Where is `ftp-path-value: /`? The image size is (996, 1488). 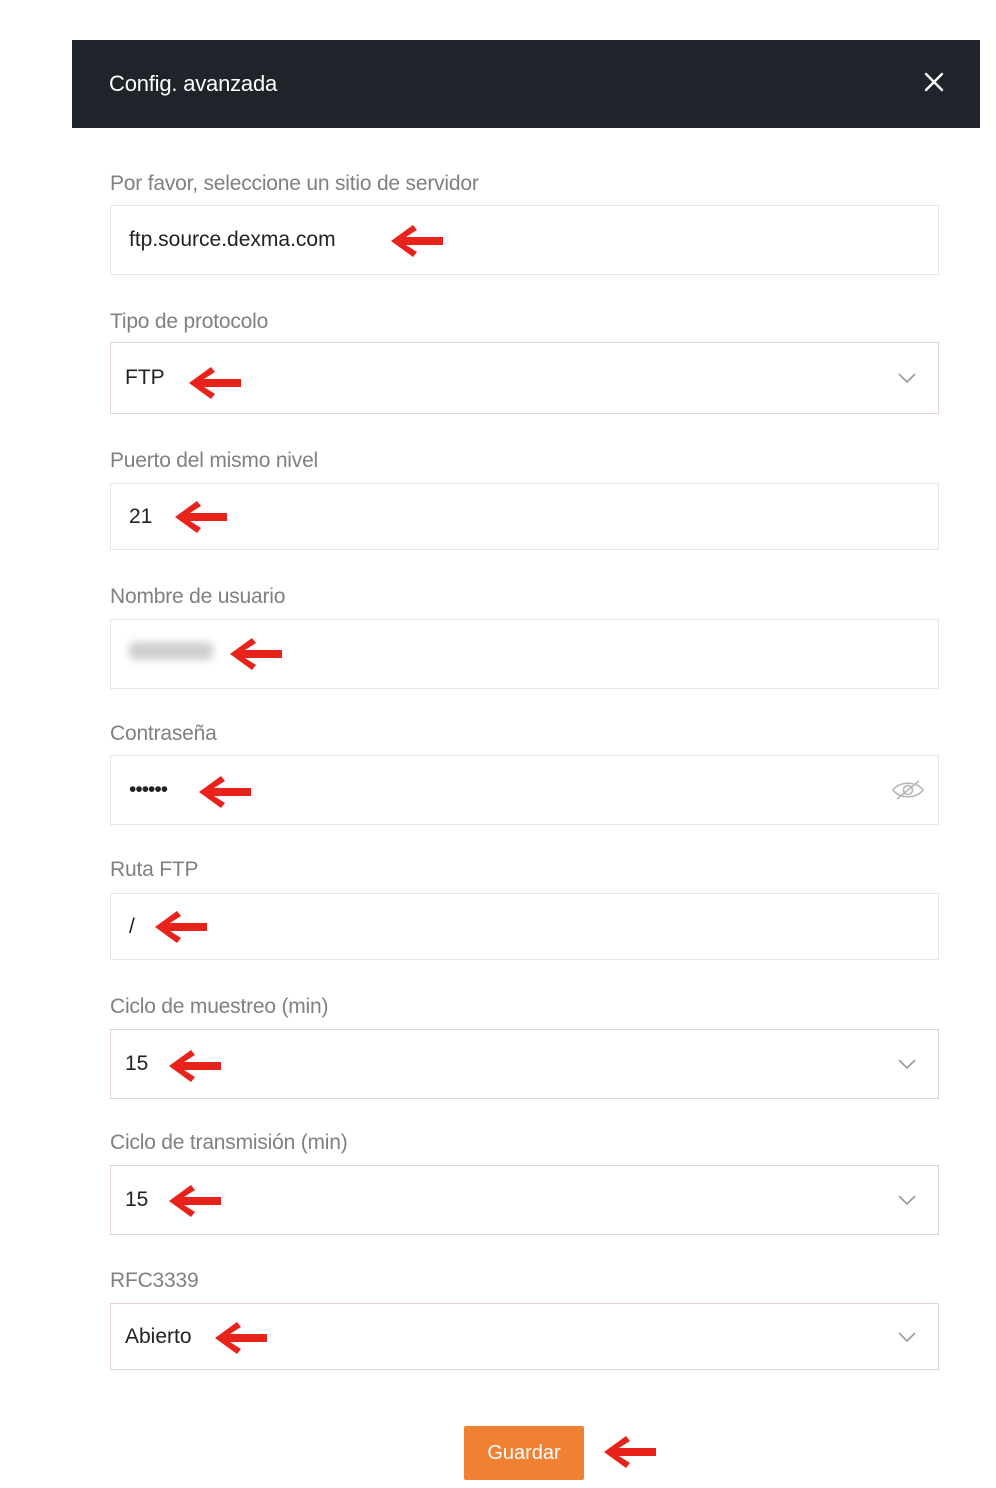 ftp-path-value: / is located at coordinates (132, 926).